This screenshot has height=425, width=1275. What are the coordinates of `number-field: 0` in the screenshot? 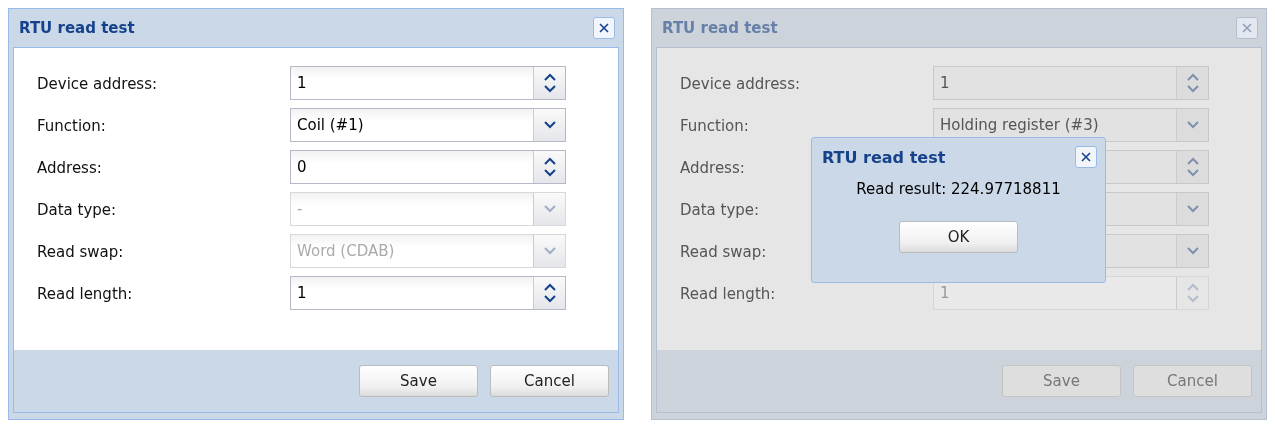 It's located at (428, 167).